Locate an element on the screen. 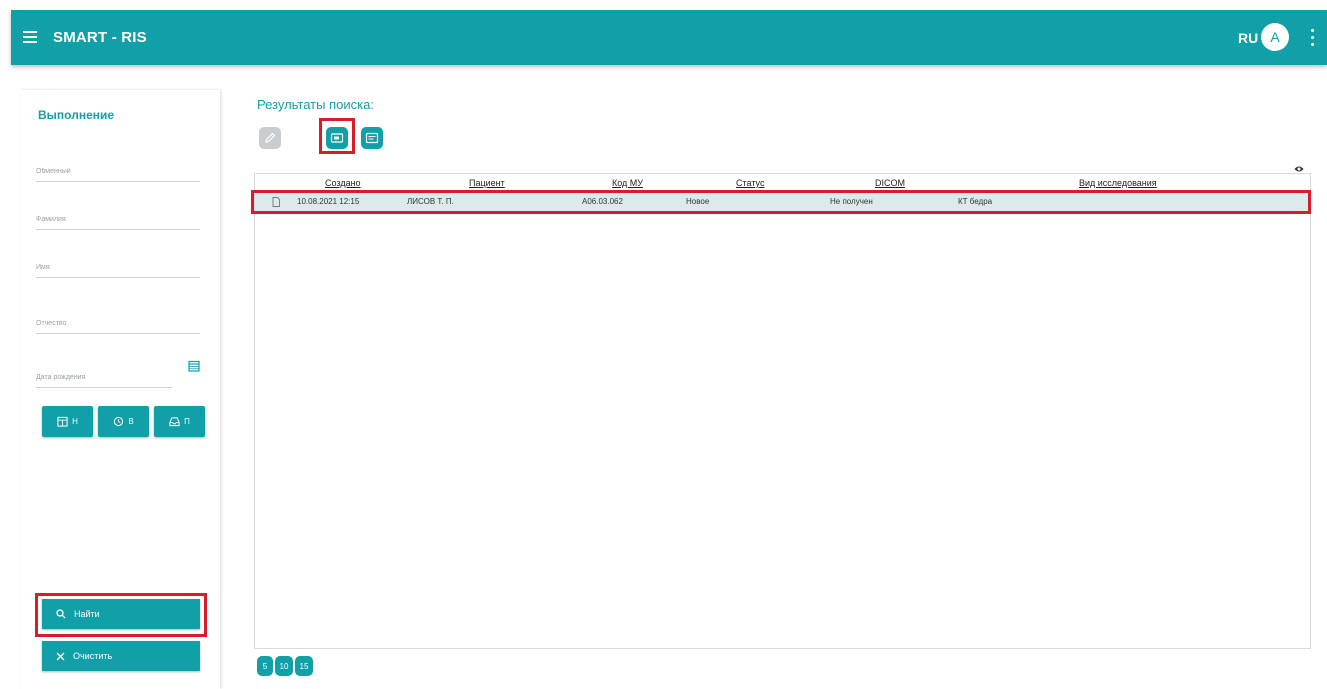 Image resolution: width=1327 pixels, height=689 pixels. column-header-patient: Пациент is located at coordinates (487, 183).